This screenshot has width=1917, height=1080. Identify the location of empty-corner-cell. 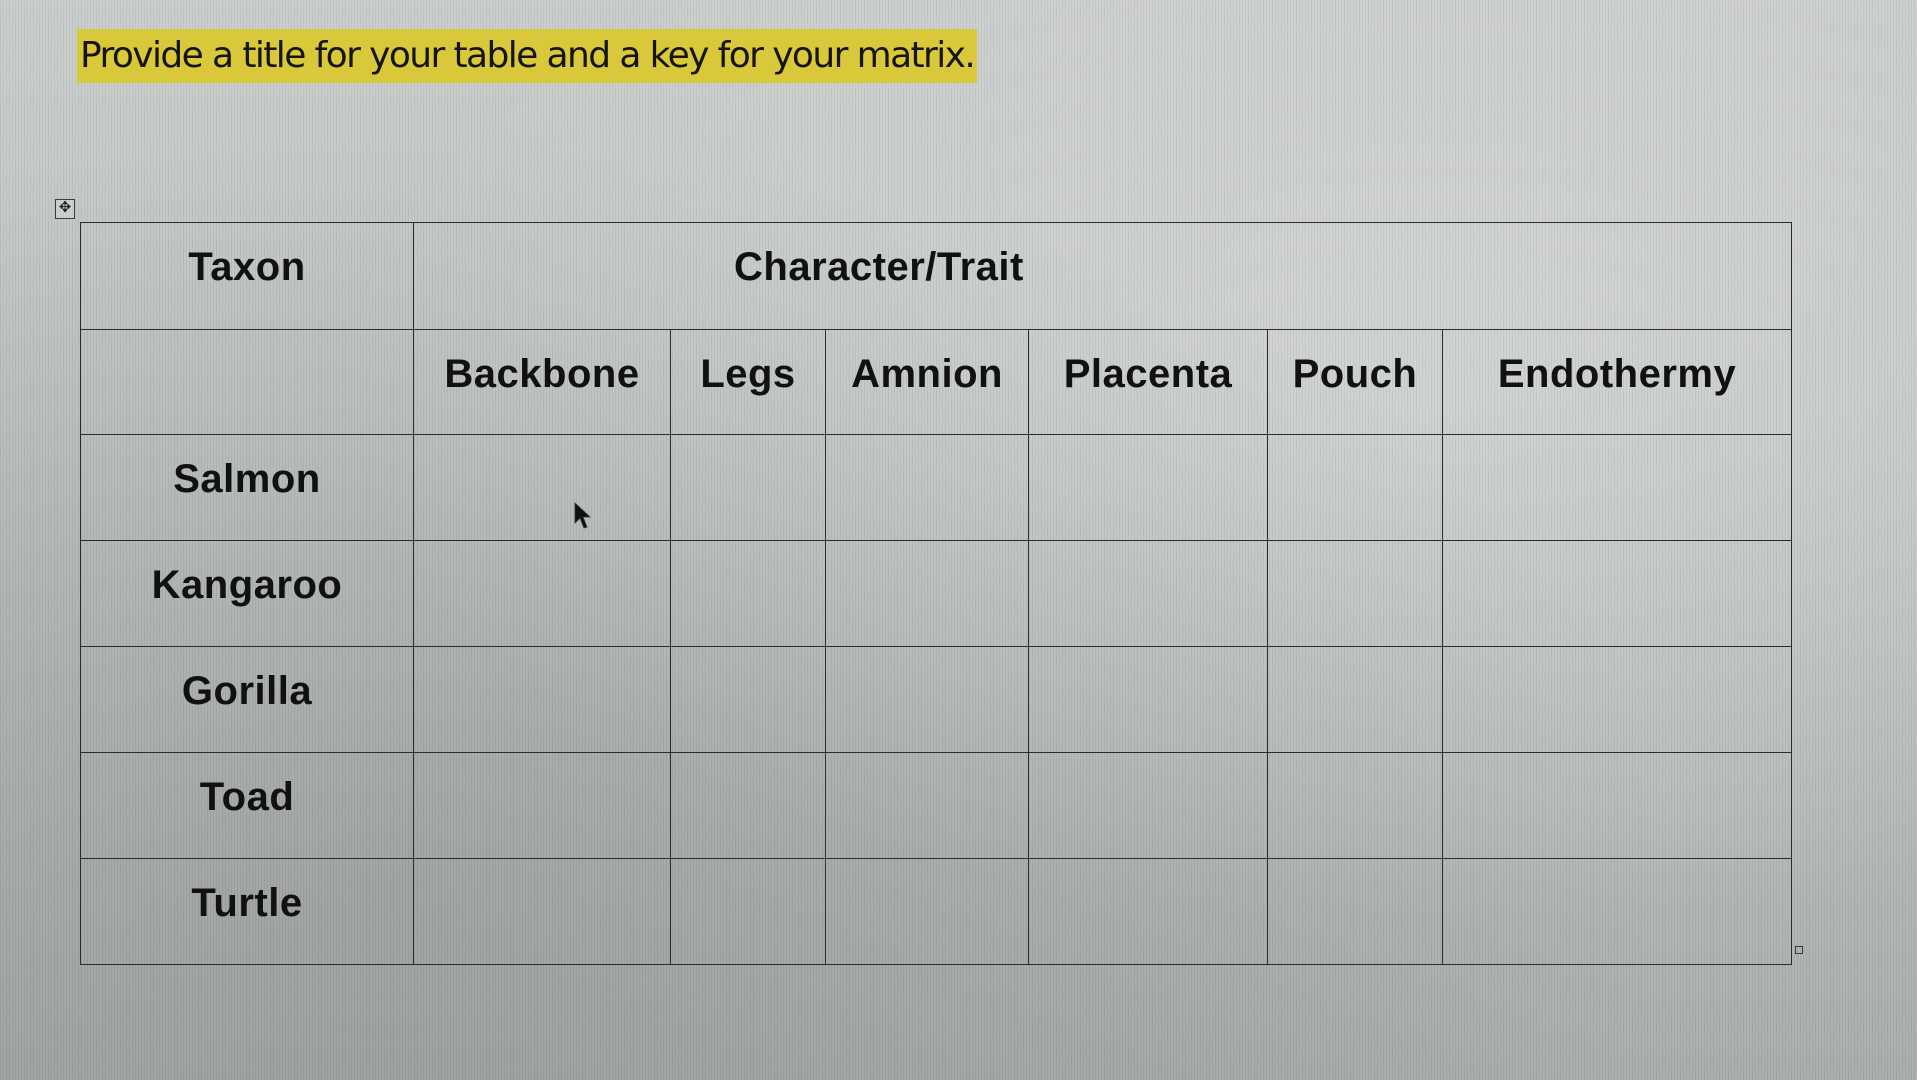
(247, 382).